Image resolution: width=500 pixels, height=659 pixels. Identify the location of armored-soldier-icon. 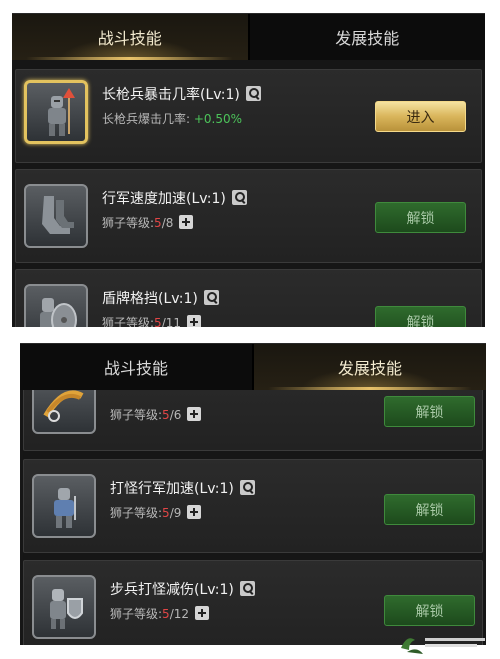
(64, 506).